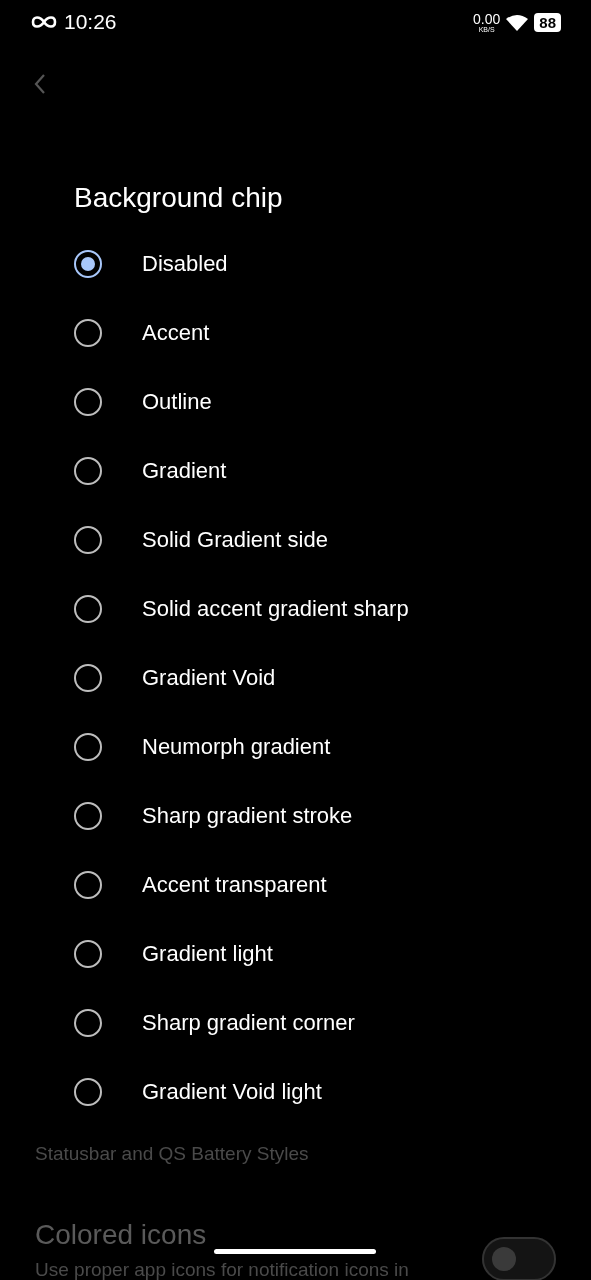  What do you see at coordinates (90, 22) in the screenshot?
I see `clock: 10:26` at bounding box center [90, 22].